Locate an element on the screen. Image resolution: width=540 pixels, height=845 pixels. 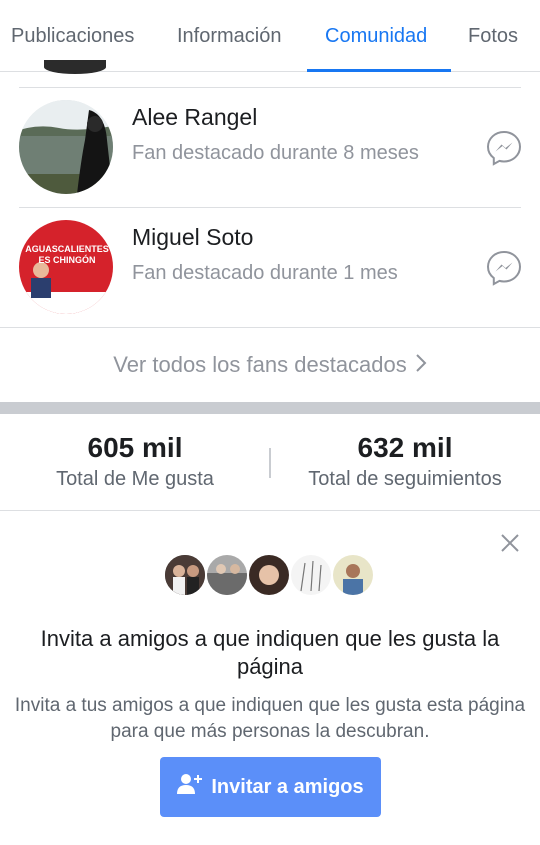
see-all-label: Ver todos los fans destacados is located at coordinates (260, 364).